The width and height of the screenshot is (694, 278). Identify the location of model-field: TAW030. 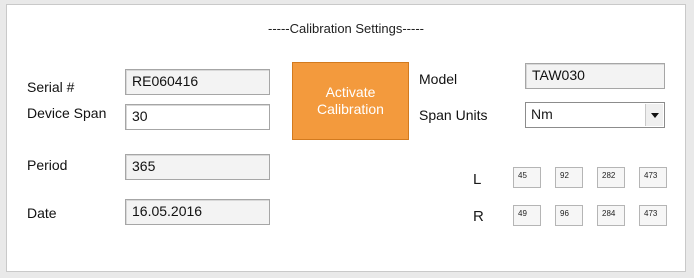
(595, 76).